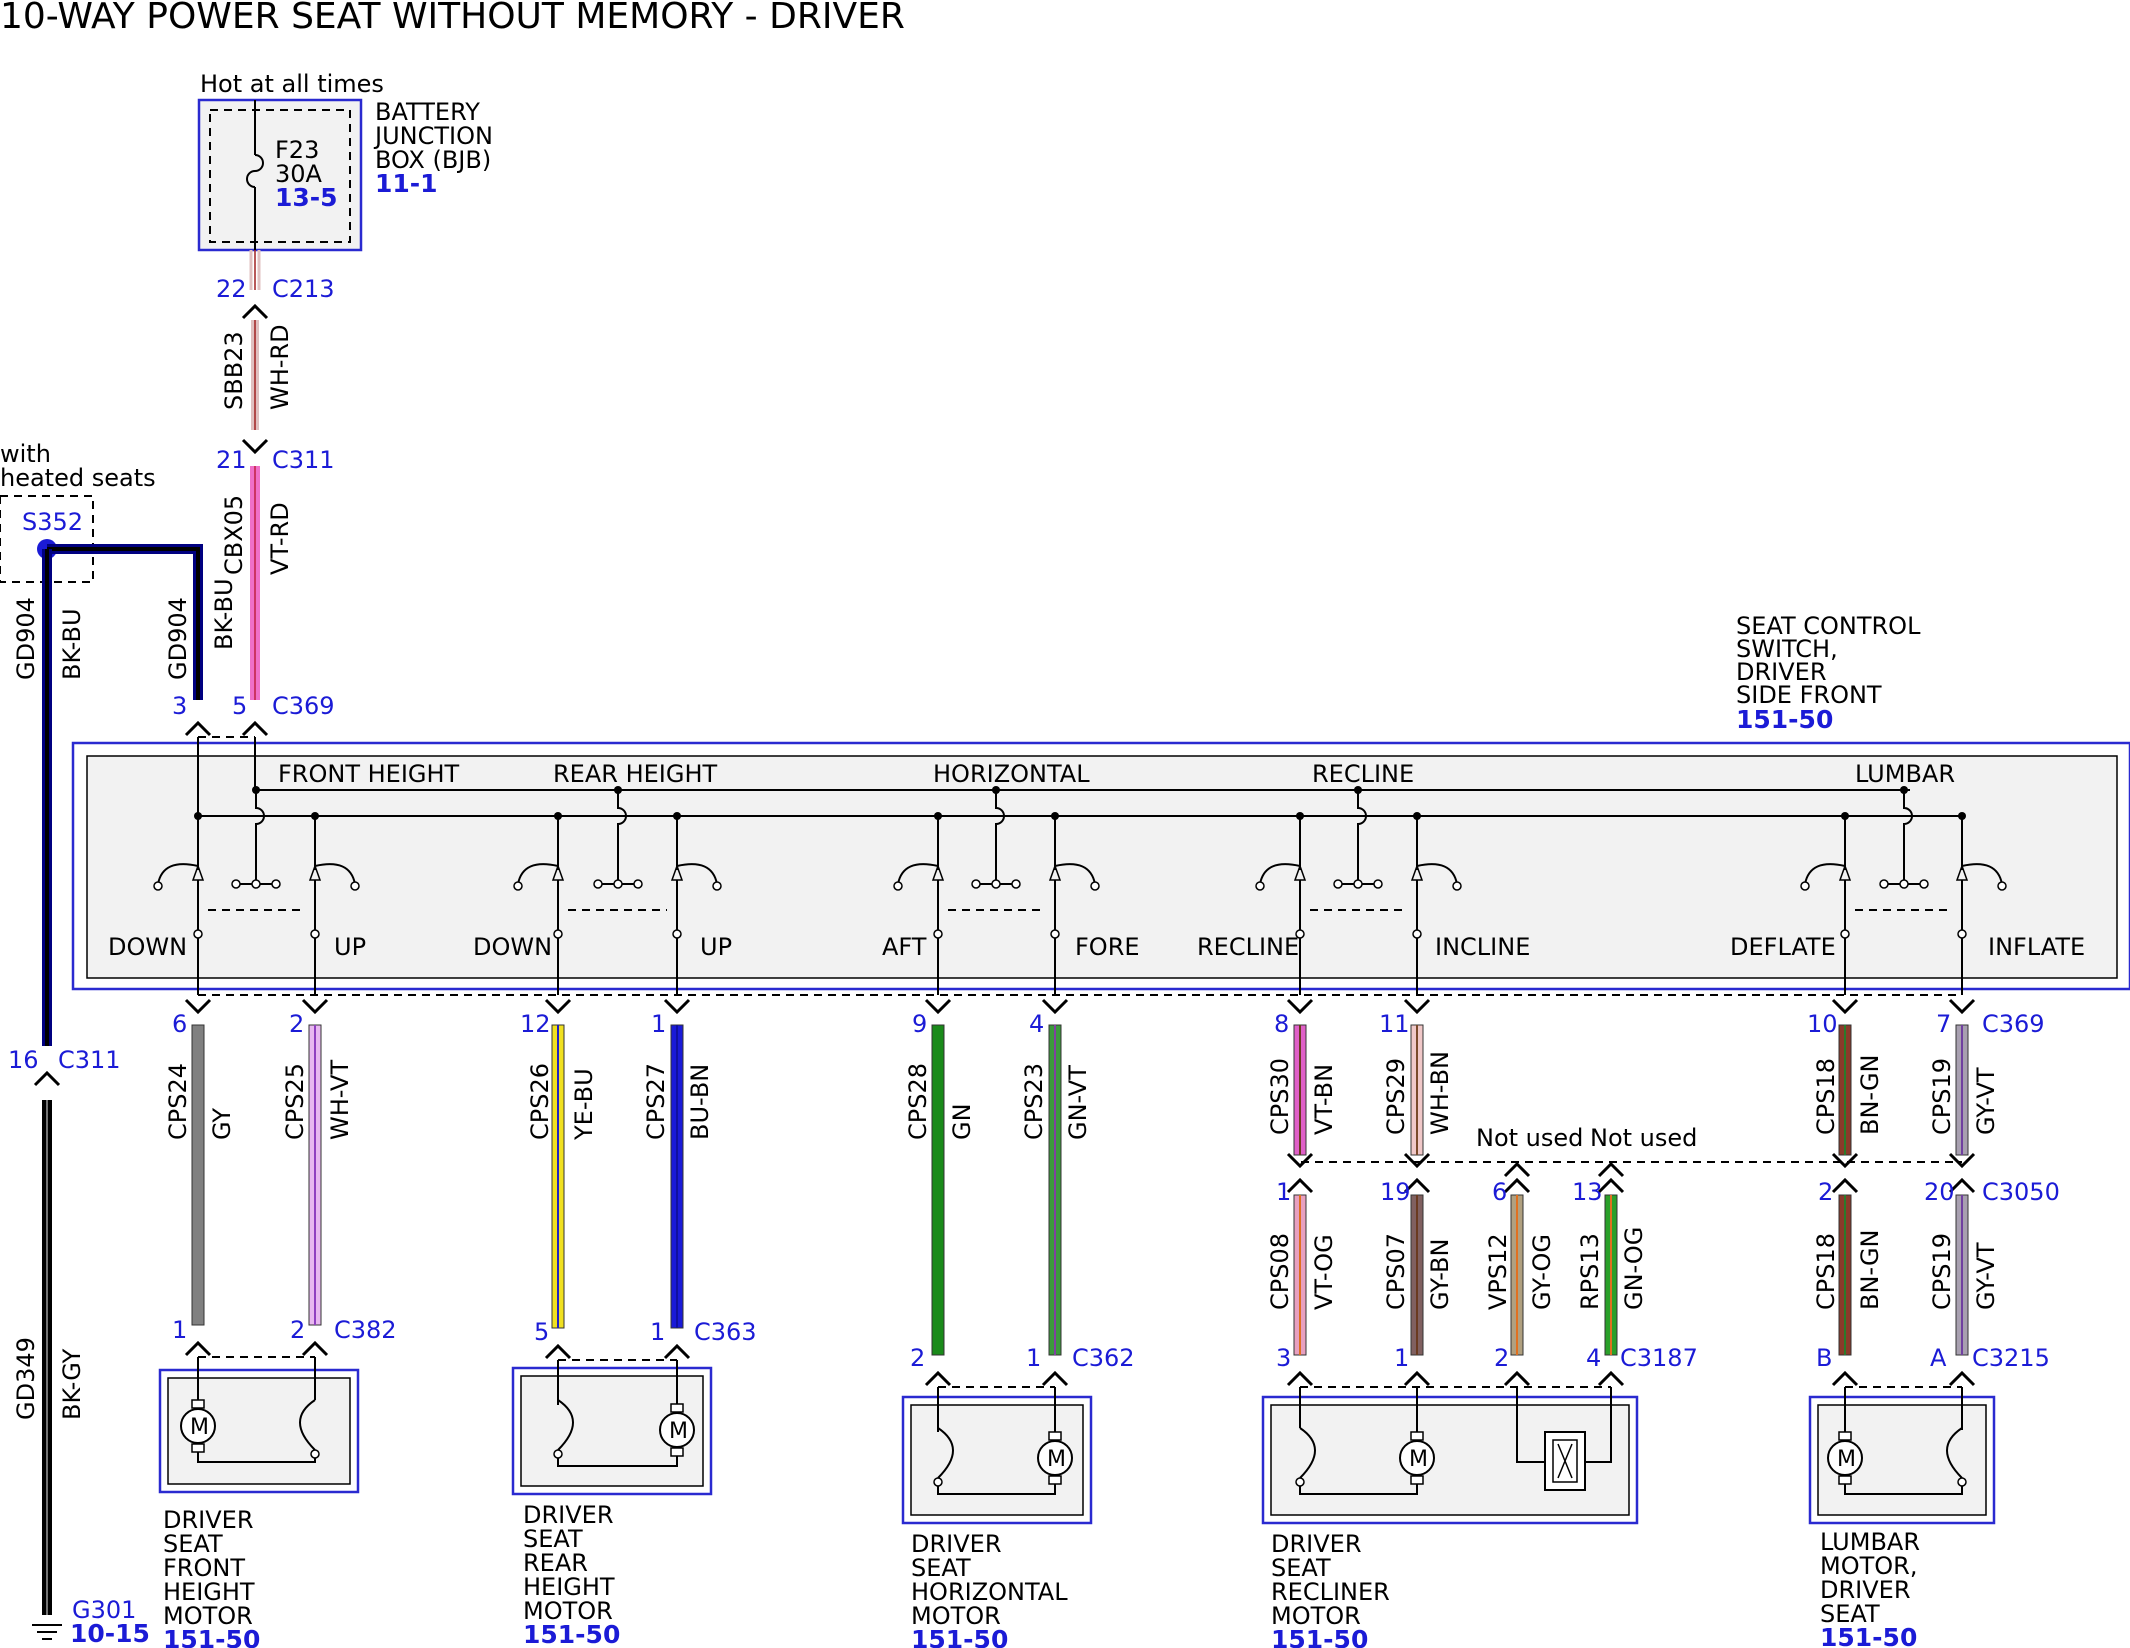 This screenshot has height=1648, width=2130. I want to click on fuse-ref: 13-5, so click(306, 197).